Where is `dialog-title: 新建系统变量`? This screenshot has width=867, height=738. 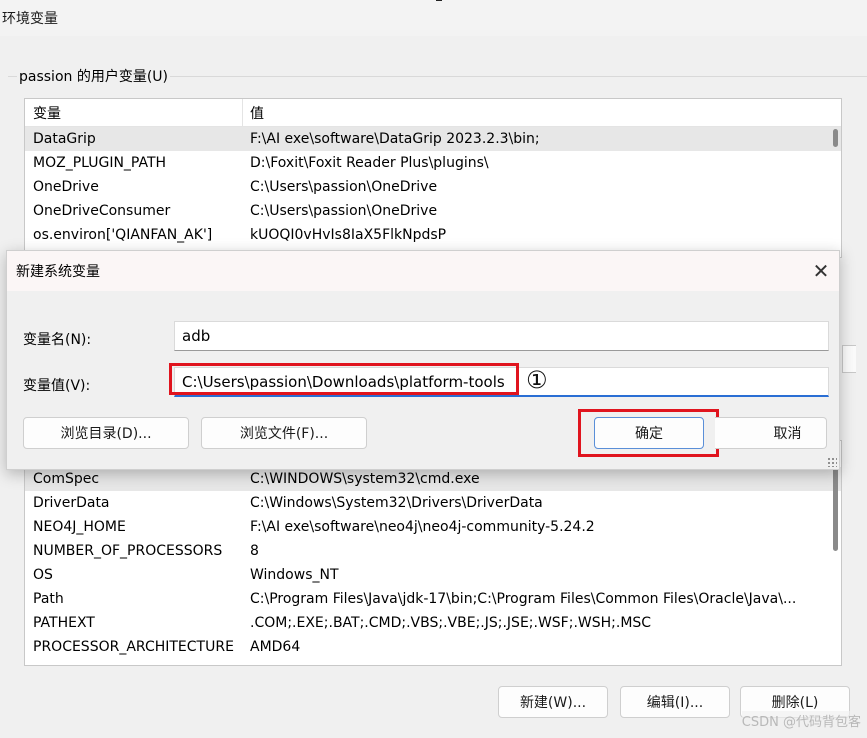
dialog-title: 新建系统变量 is located at coordinates (58, 272).